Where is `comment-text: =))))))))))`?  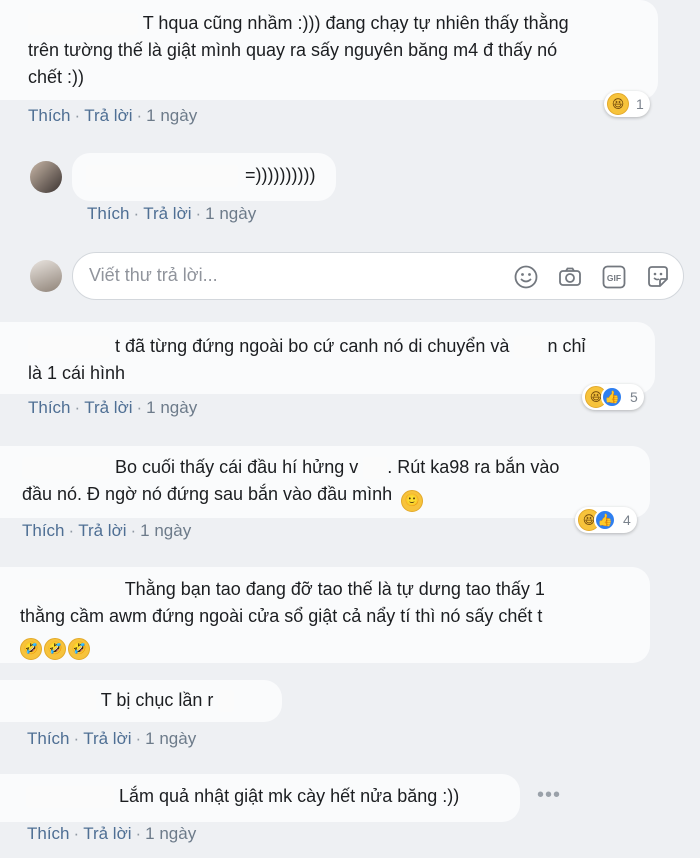
comment-text: =)))))))))) is located at coordinates (280, 175).